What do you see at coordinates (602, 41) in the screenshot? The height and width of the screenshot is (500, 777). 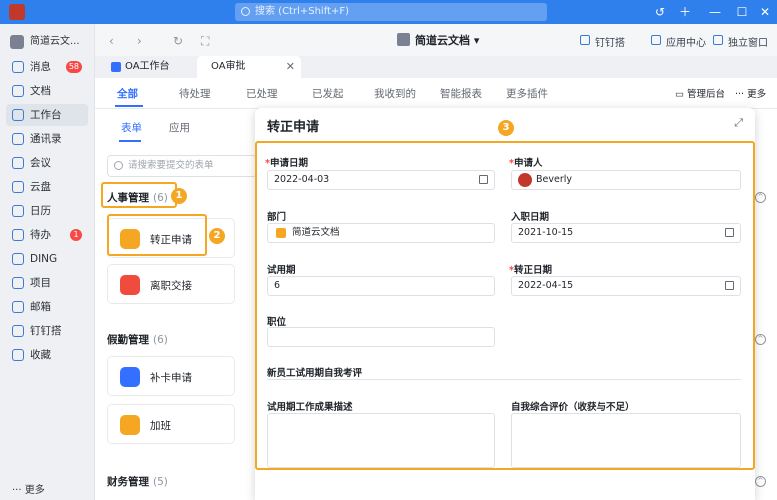 I see `dingda-link: 钉钉搭` at bounding box center [602, 41].